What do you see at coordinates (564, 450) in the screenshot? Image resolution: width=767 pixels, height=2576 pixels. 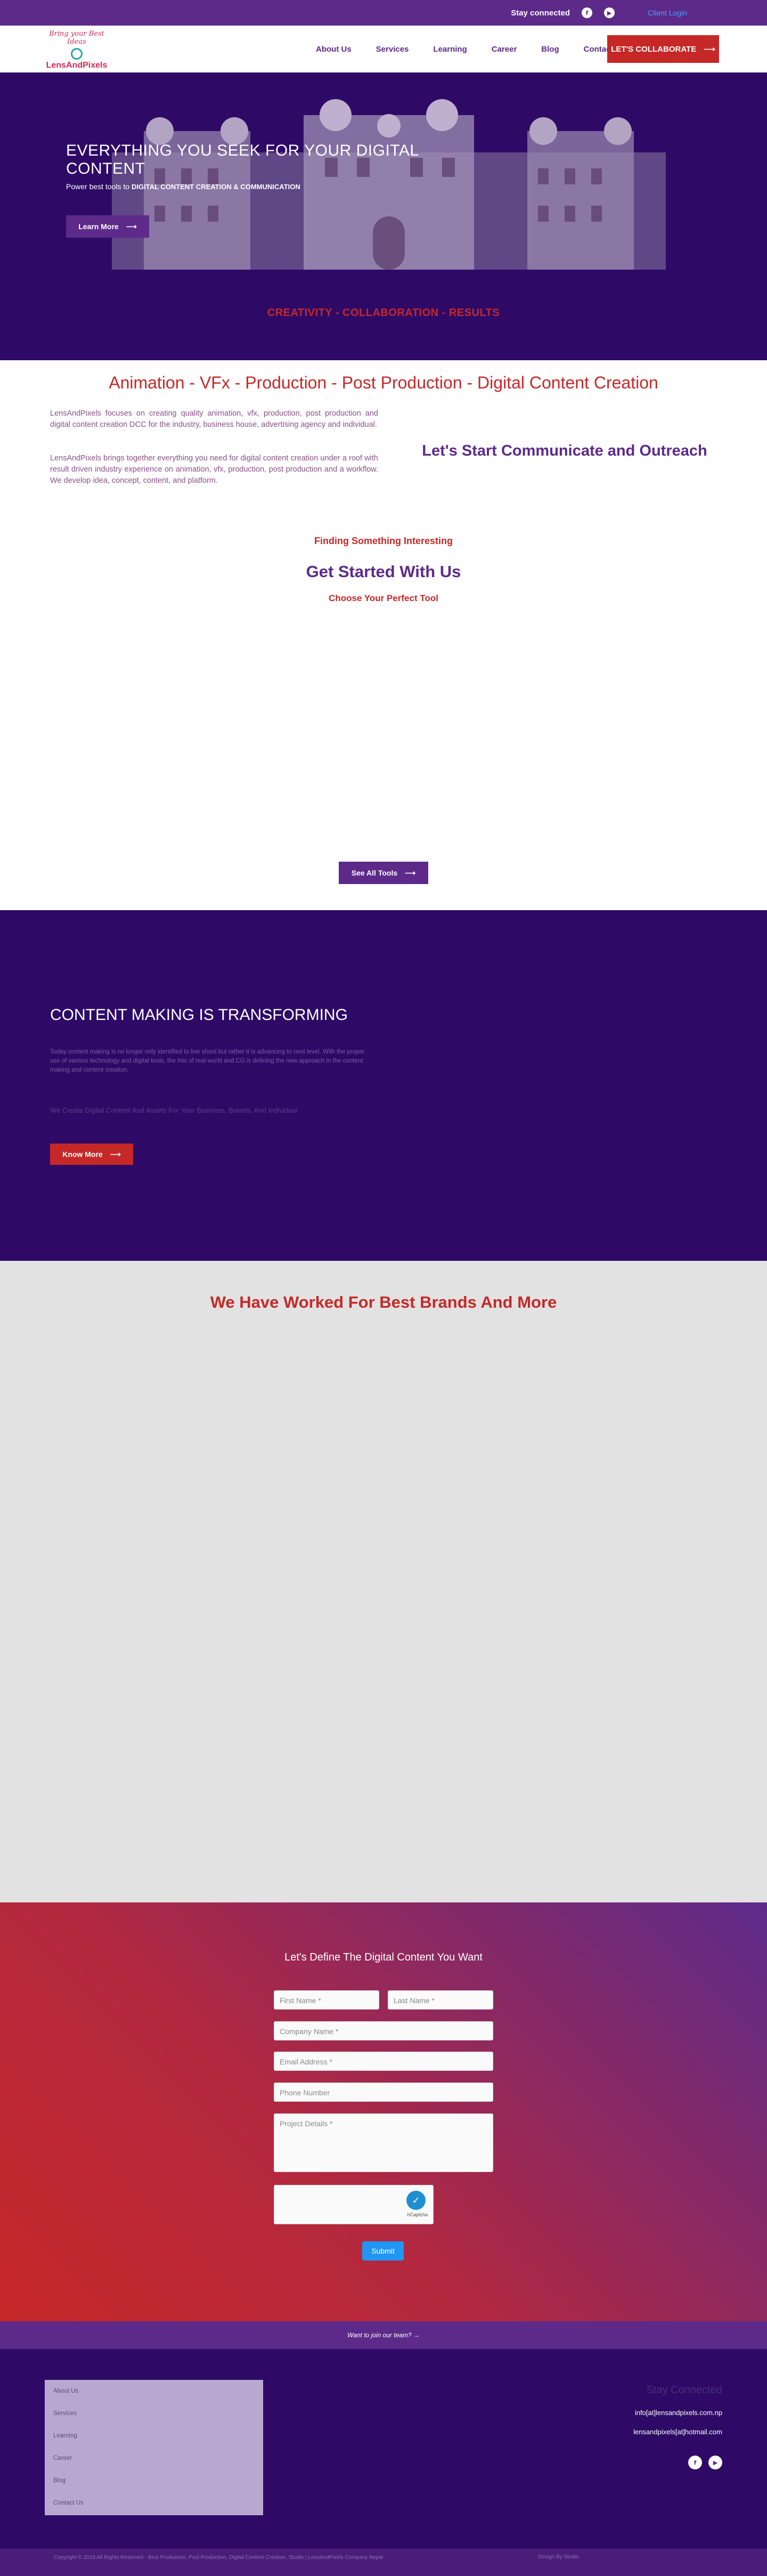 I see `intro-right-title: Let's Start Communicate and Outreach` at bounding box center [564, 450].